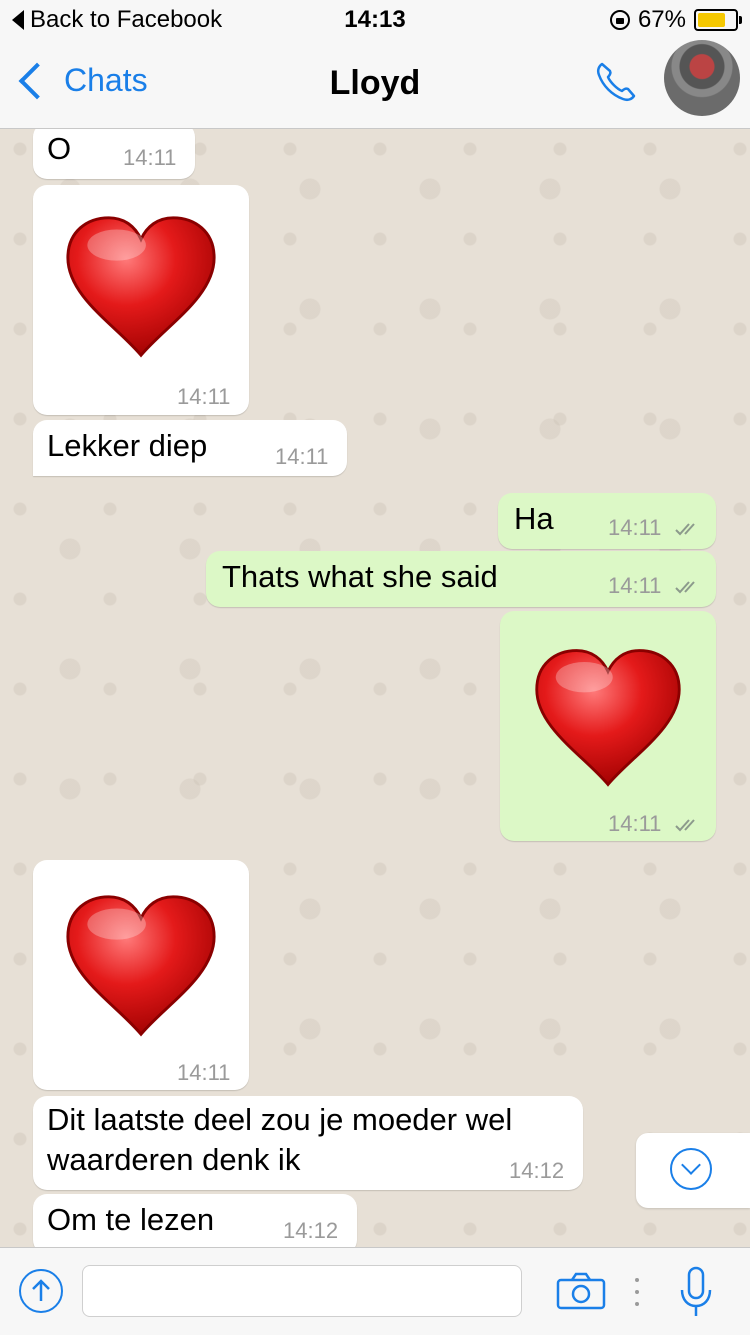 This screenshot has width=750, height=1335. I want to click on status-right: 67%, so click(675, 20).